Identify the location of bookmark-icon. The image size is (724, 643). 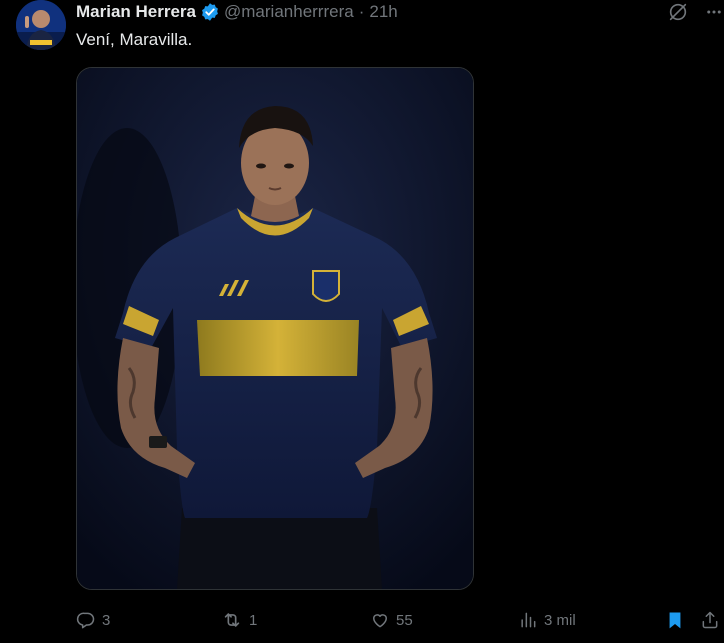
(675, 620).